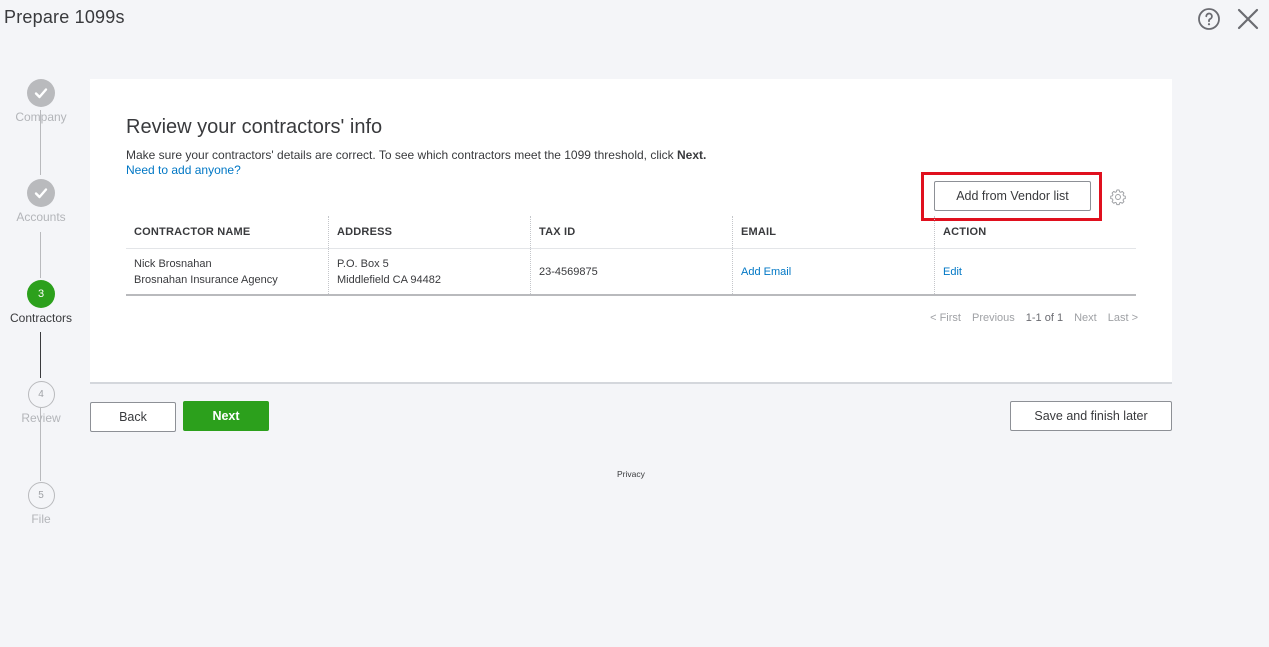 The image size is (1269, 647). I want to click on step-contractors: 3 Contractors, so click(41, 302).